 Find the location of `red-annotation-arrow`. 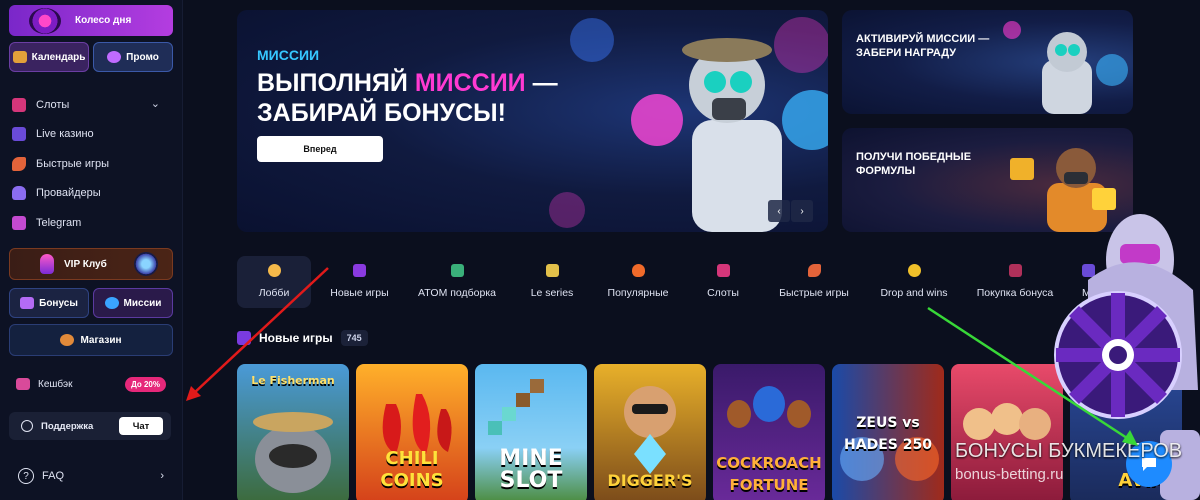

red-annotation-arrow is located at coordinates (260, 331).